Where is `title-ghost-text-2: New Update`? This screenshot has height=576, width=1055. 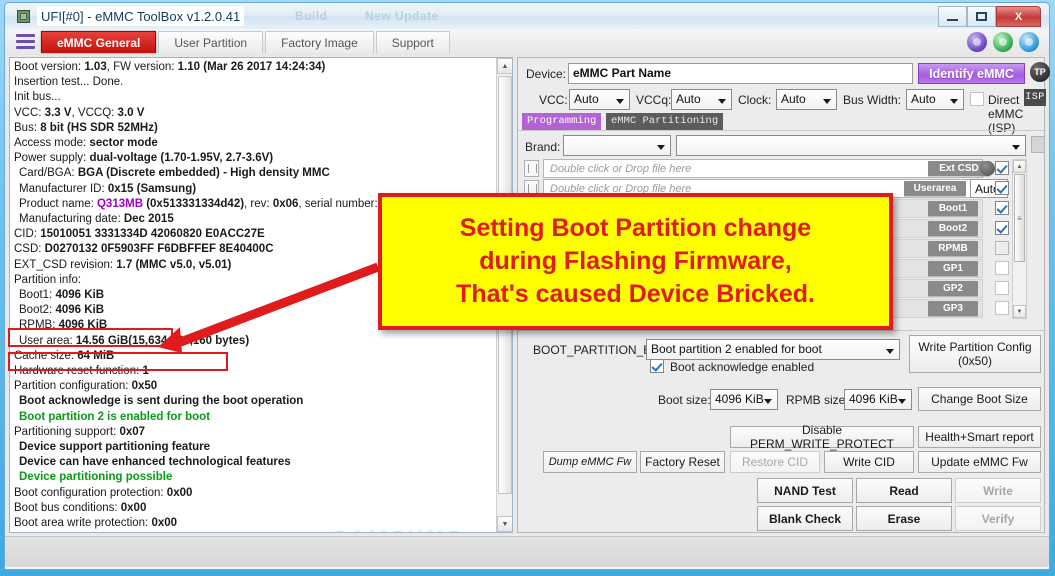
title-ghost-text-2: New Update is located at coordinates (402, 16).